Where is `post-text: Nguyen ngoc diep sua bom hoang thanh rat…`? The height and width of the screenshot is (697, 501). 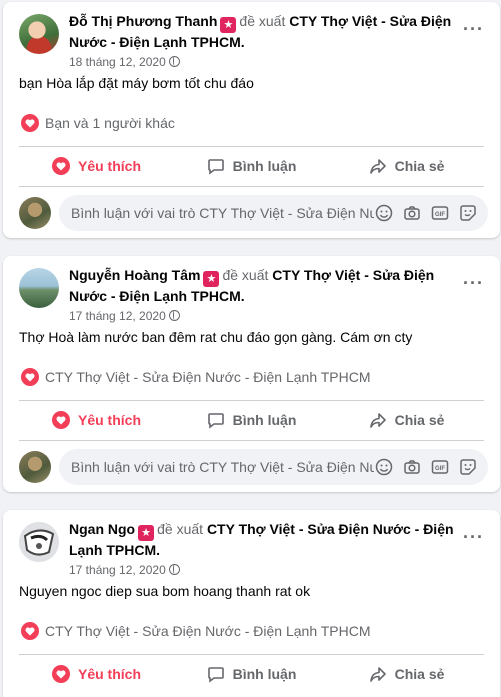
post-text: Nguyen ngoc diep sua bom hoang thanh rat… is located at coordinates (165, 591).